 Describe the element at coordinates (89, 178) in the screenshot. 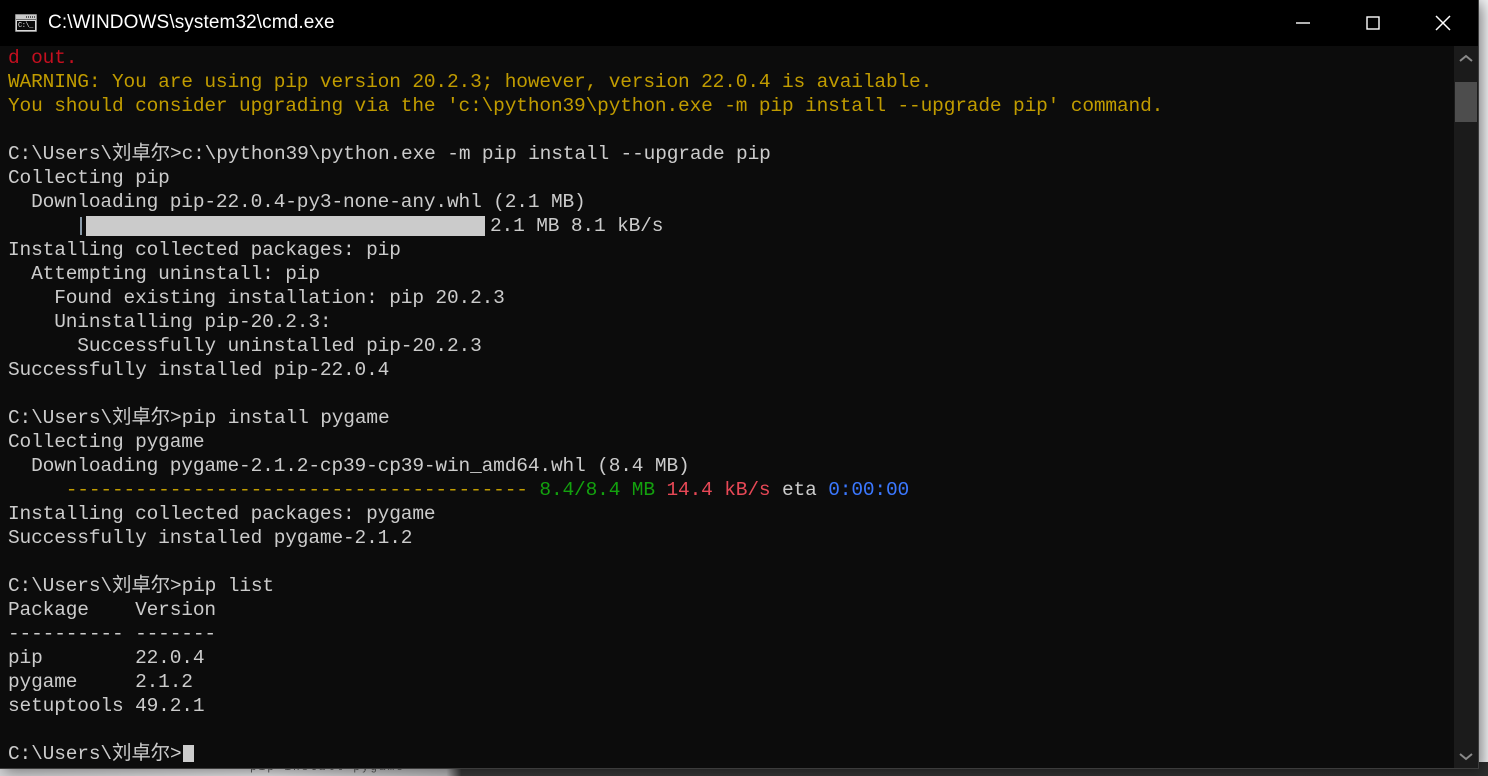

I see `console-line: Collecting pip` at that location.